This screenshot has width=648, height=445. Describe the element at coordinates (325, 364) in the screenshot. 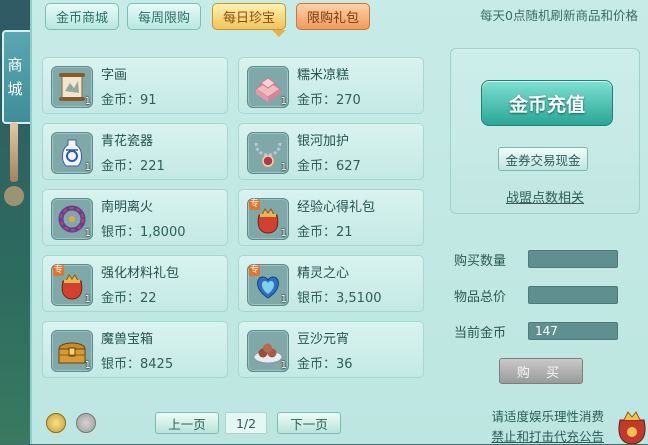

I see `item-price: 金币：36` at that location.